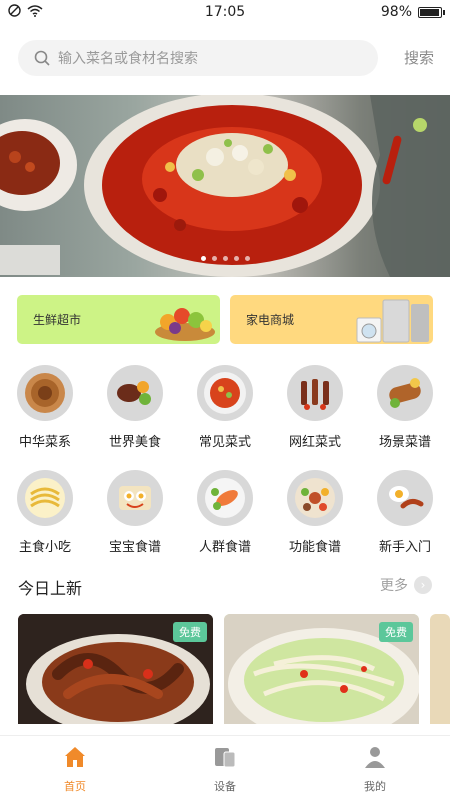 Image resolution: width=450 pixels, height=800 pixels. I want to click on category-world-food: 世界美食, so click(135, 407).